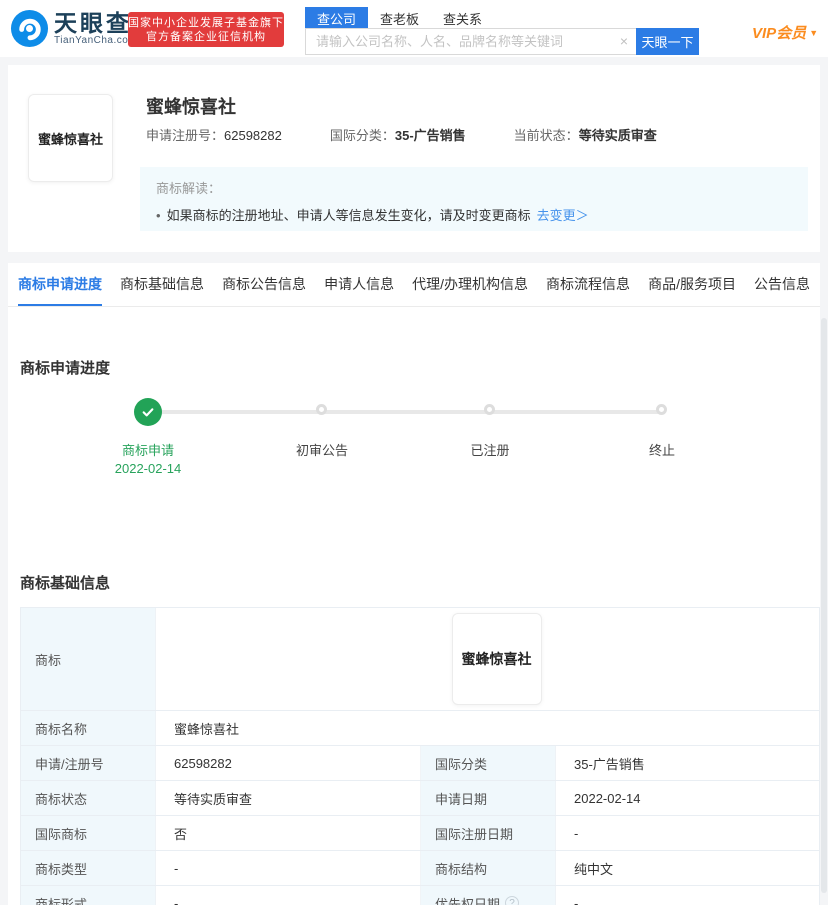 The height and width of the screenshot is (905, 828). What do you see at coordinates (372, 215) in the screenshot?
I see `interpretation-tip: • 如果商标的注册地址、申请人等信息发生变化，请及时变更商标 去变更＞` at bounding box center [372, 215].